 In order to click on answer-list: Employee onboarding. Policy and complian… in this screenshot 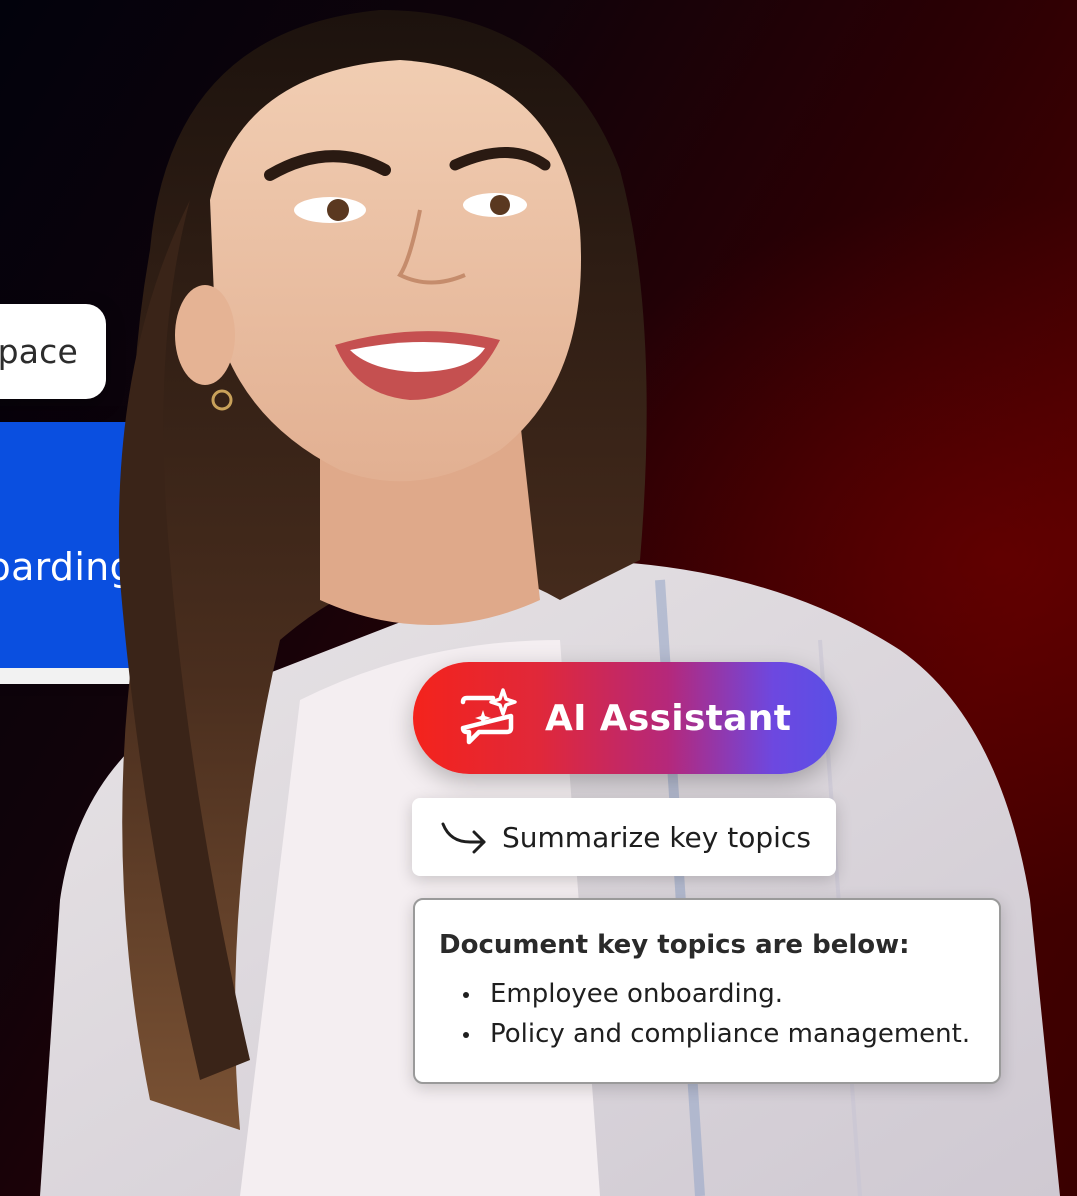, I will do `click(707, 1014)`.